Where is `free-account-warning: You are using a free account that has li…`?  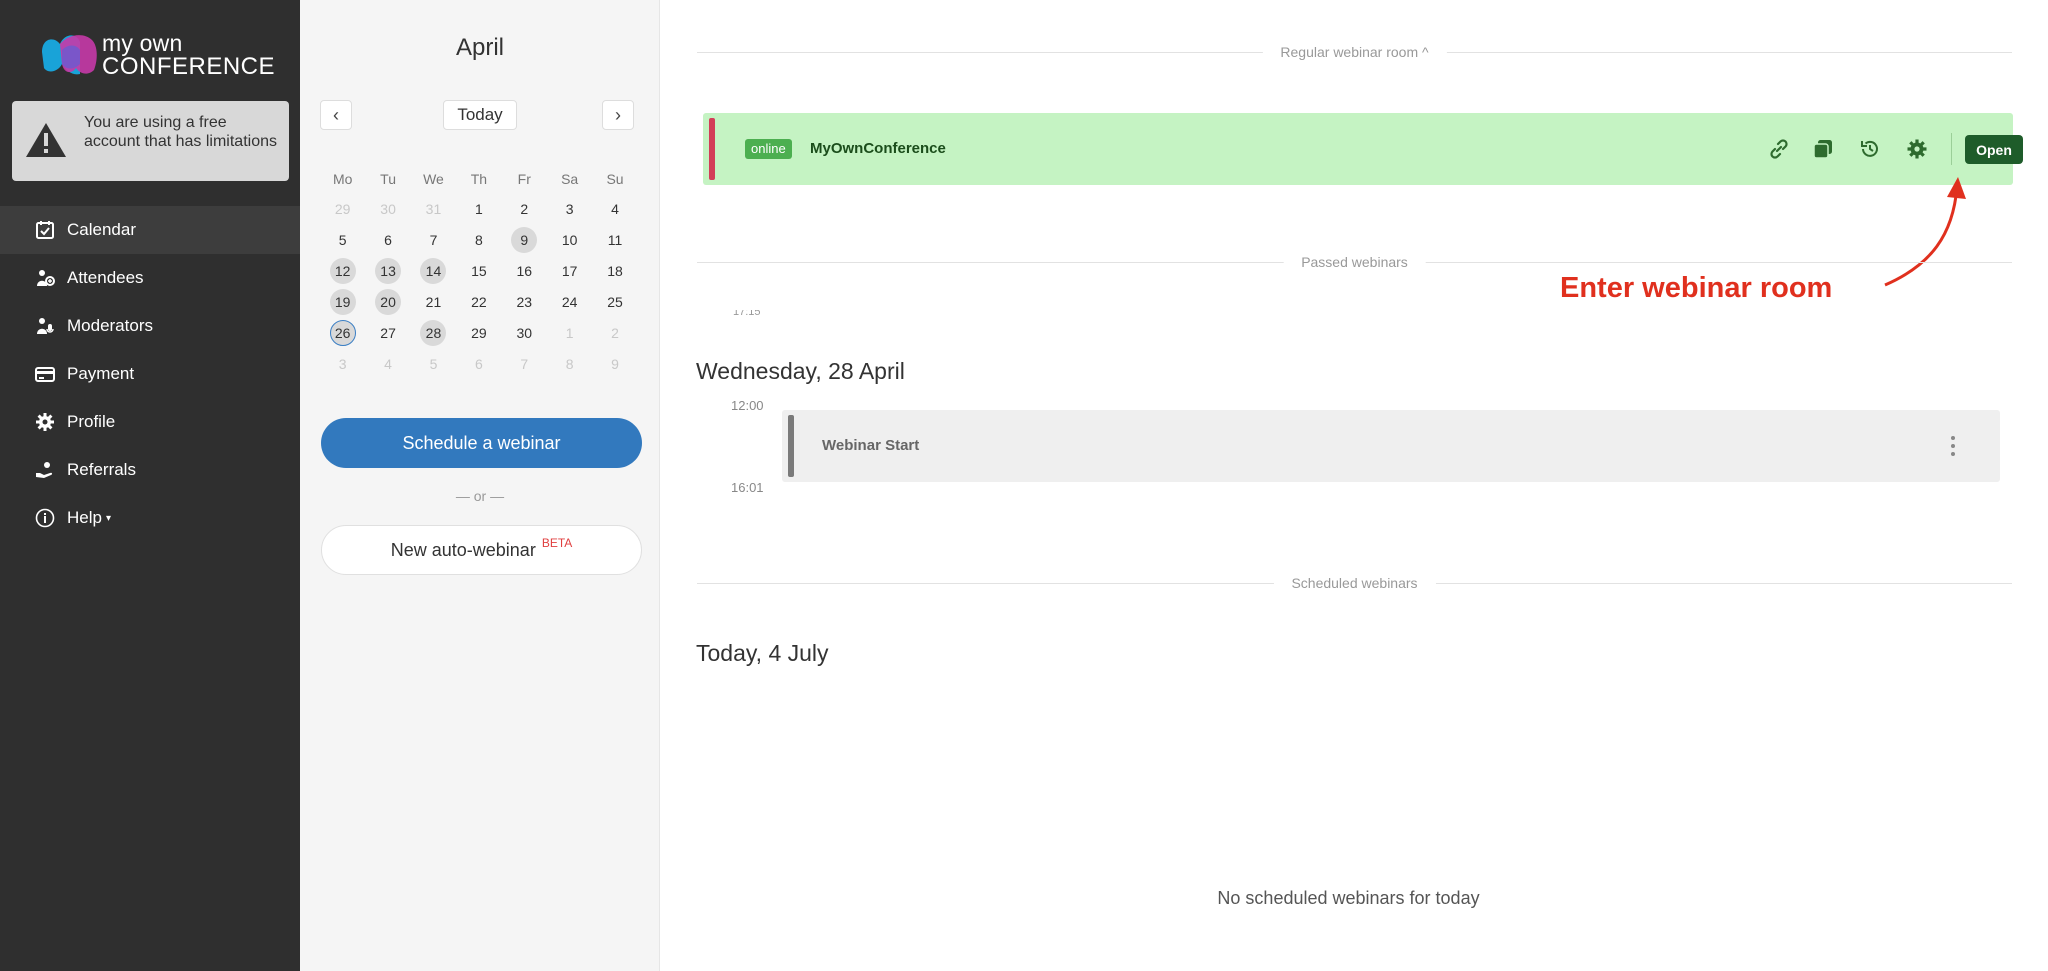 free-account-warning: You are using a free account that has li… is located at coordinates (150, 141).